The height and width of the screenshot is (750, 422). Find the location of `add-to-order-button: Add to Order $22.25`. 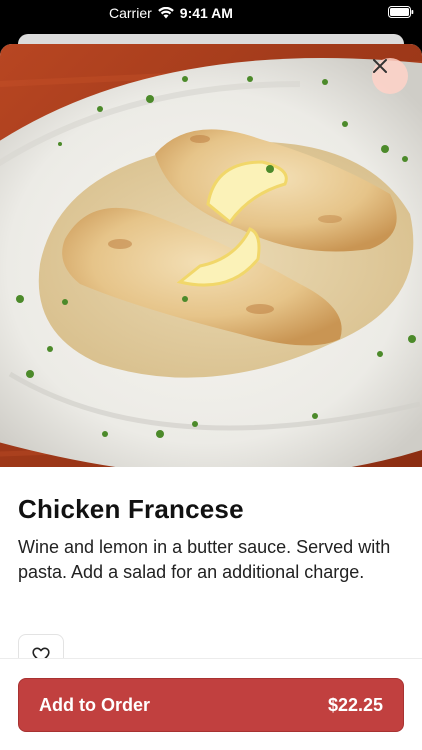

add-to-order-button: Add to Order $22.25 is located at coordinates (211, 705).